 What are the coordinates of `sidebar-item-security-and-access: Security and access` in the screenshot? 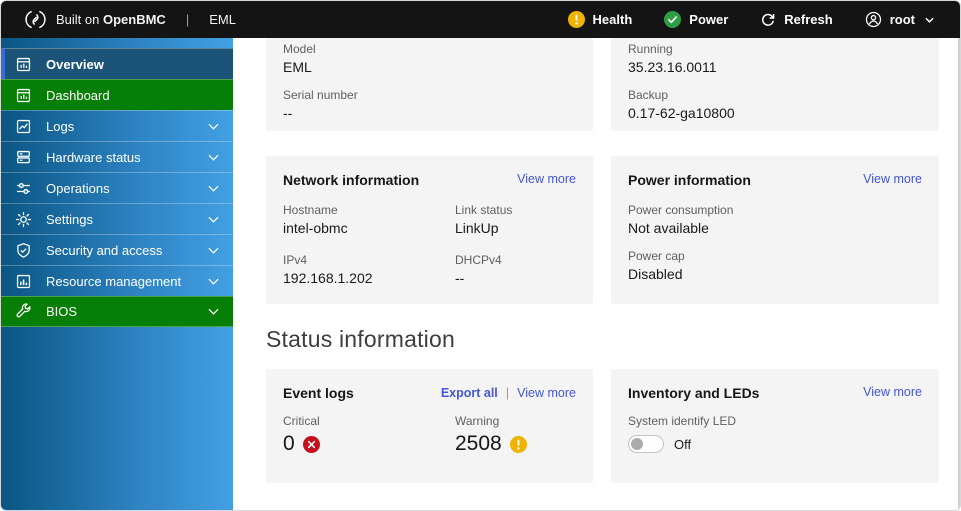 It's located at (117, 249).